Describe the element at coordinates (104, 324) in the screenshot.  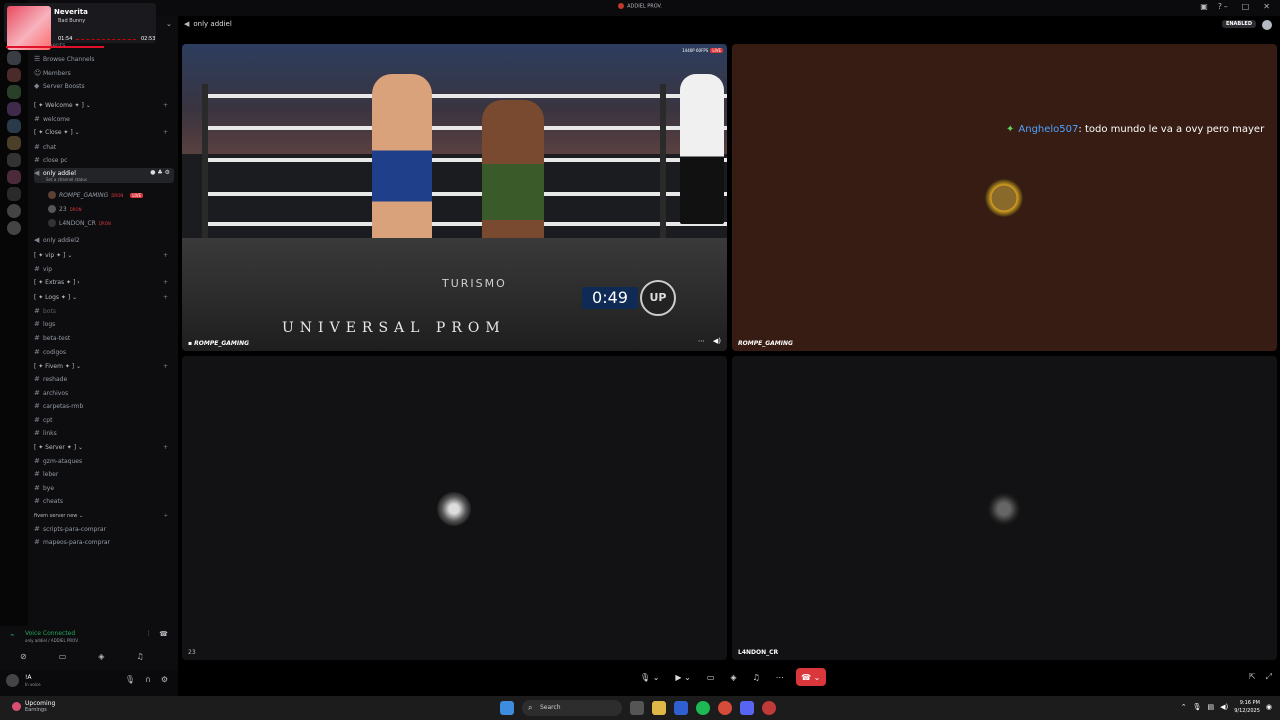
I see `channel-logs: # logs` at that location.